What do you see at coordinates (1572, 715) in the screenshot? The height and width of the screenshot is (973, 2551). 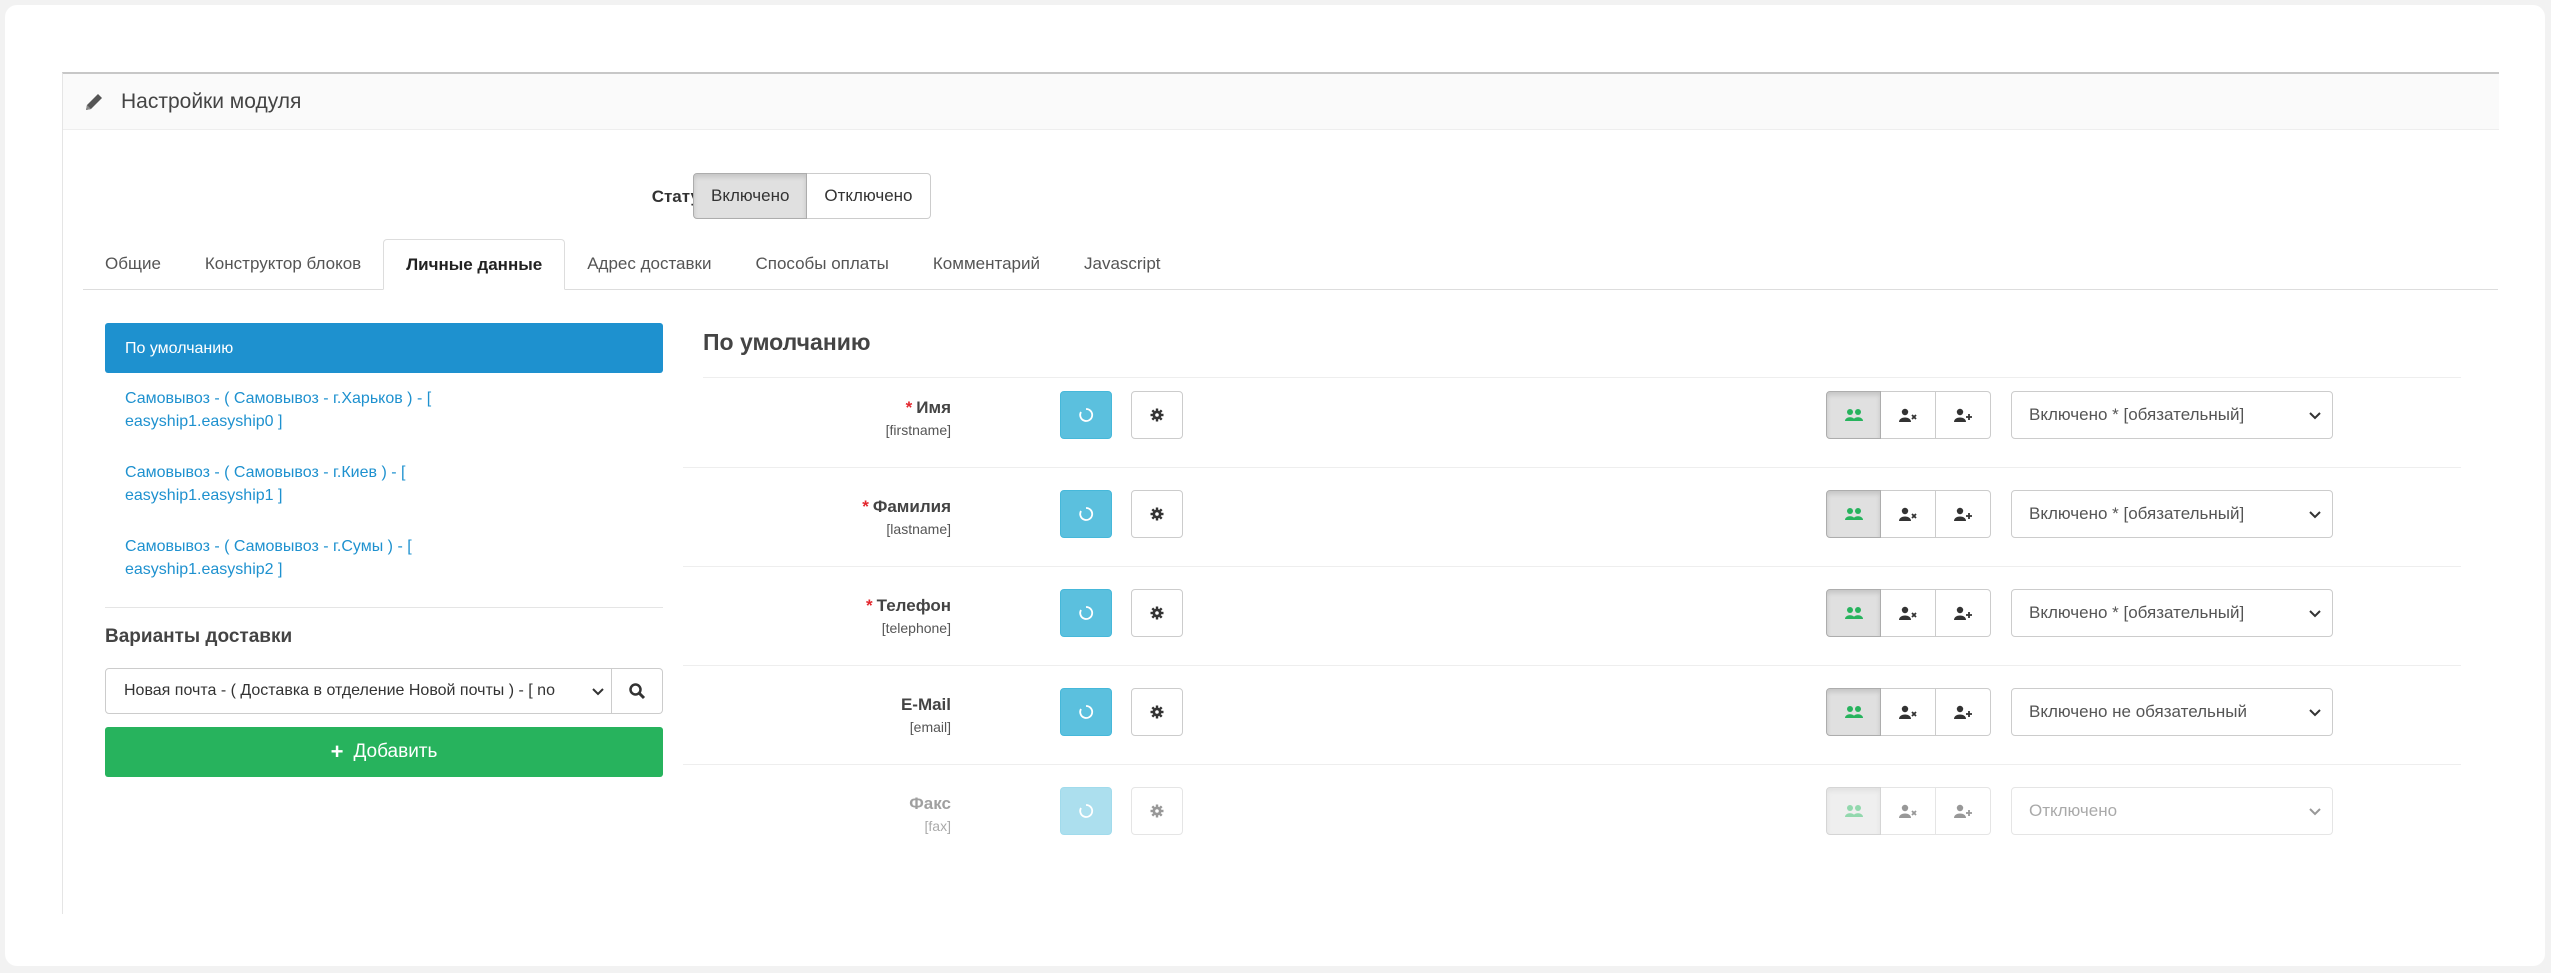 I see `field-row: E-Mail [email] Включено не обязательный` at bounding box center [1572, 715].